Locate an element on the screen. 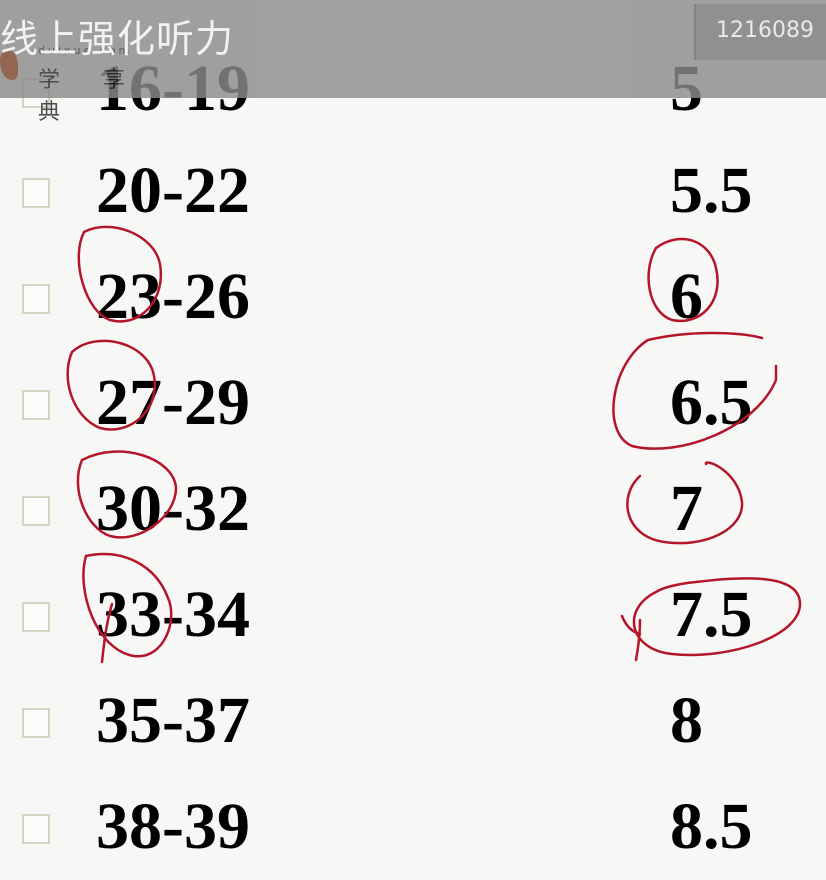  raw-score-range: 23-26 is located at coordinates (173, 296).